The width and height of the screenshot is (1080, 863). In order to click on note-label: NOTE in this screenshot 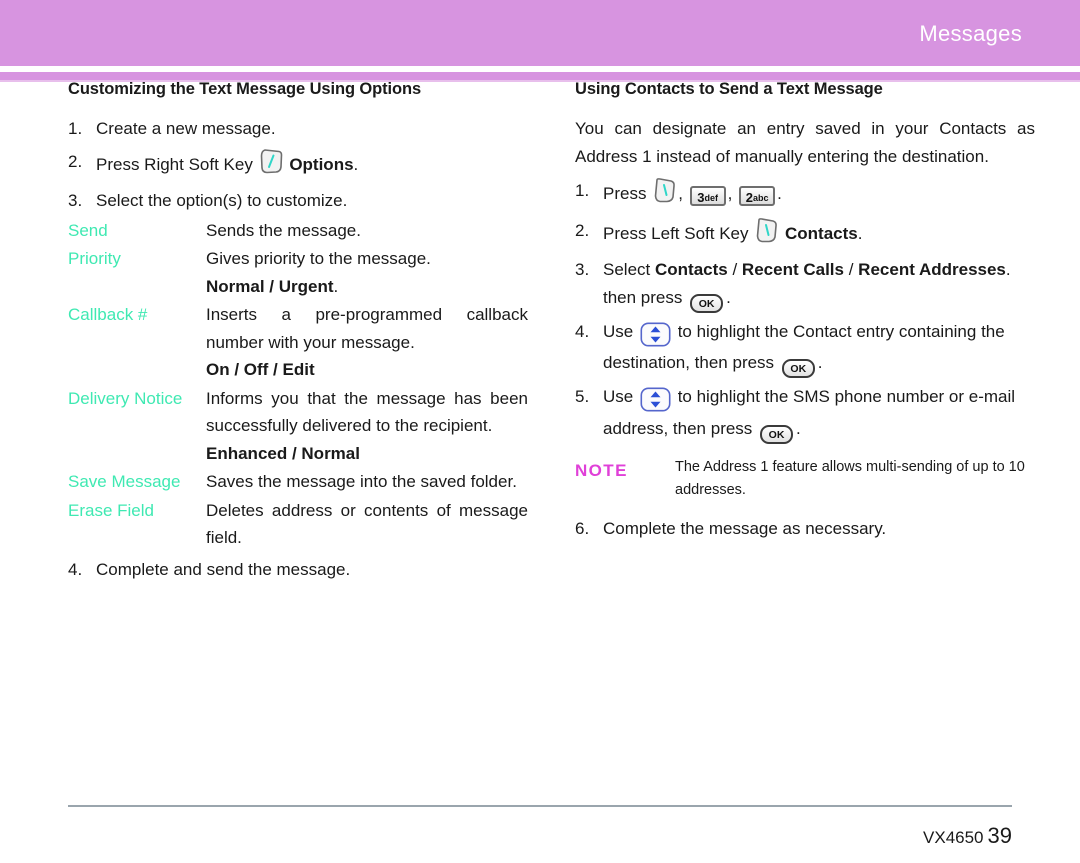, I will do `click(601, 470)`.